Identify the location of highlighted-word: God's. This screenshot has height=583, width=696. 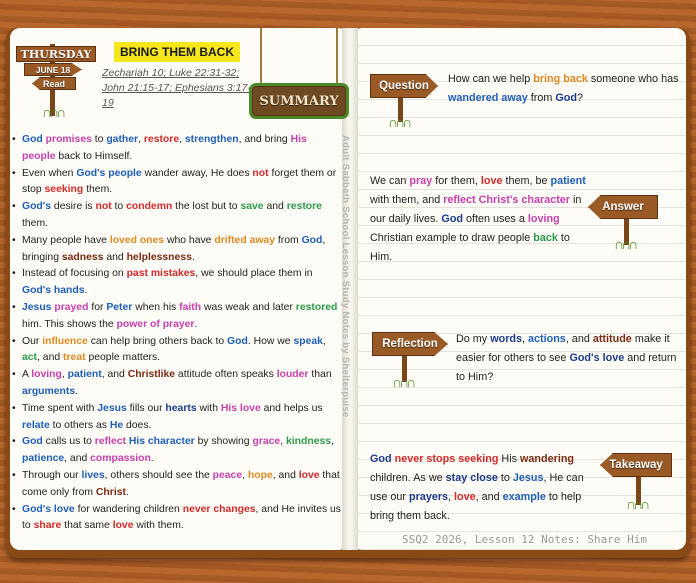
(37, 207).